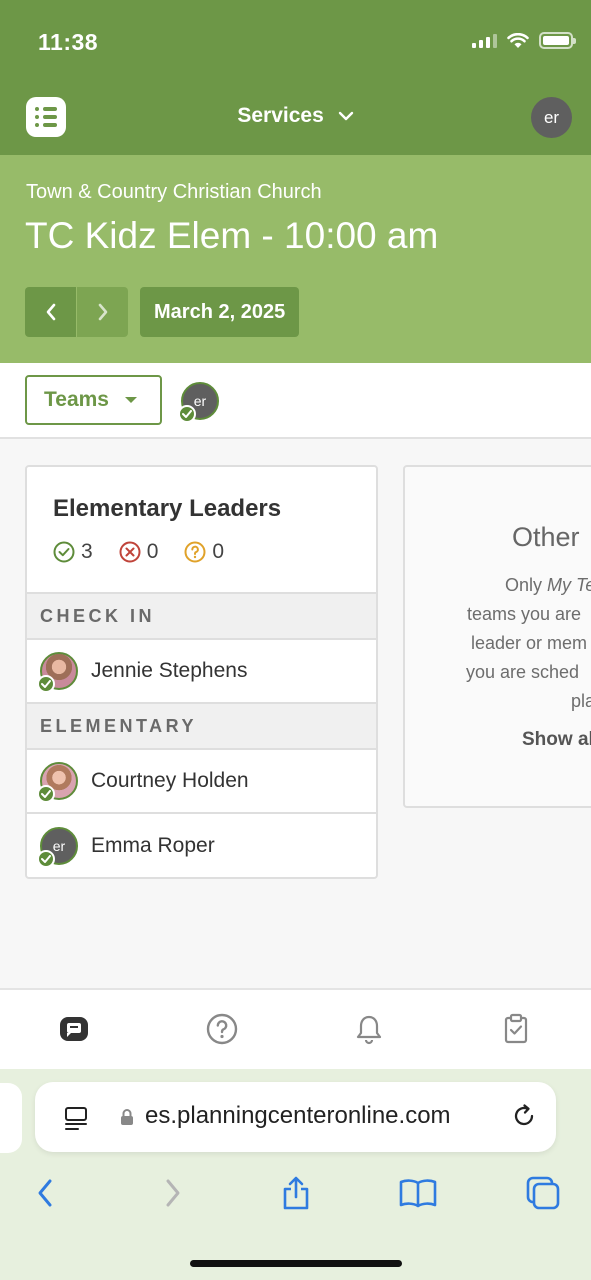 This screenshot has height=1280, width=591. I want to click on browser-forward-button, so click(173, 1193).